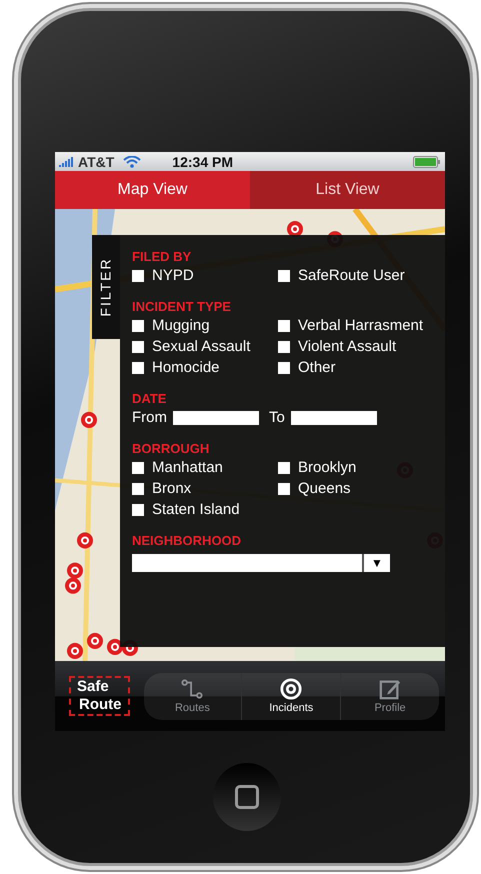 The image size is (481, 874). Describe the element at coordinates (277, 417) in the screenshot. I see `to-label: To` at that location.